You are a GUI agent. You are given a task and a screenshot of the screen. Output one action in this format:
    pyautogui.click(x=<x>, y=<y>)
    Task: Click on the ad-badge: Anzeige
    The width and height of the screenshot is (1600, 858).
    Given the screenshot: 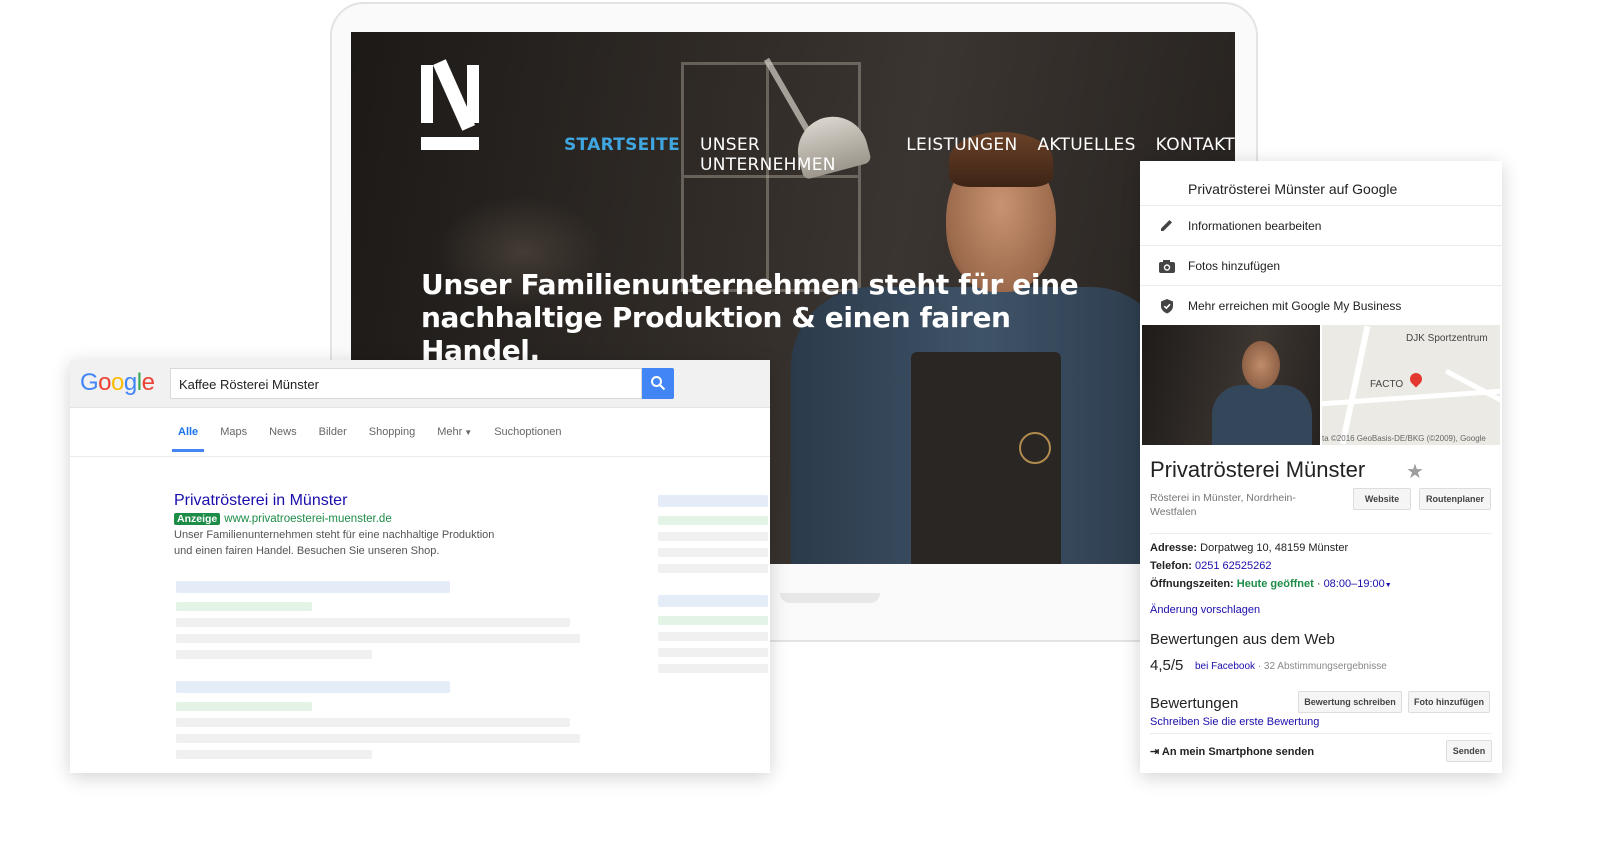 What is the action you would take?
    pyautogui.click(x=197, y=519)
    